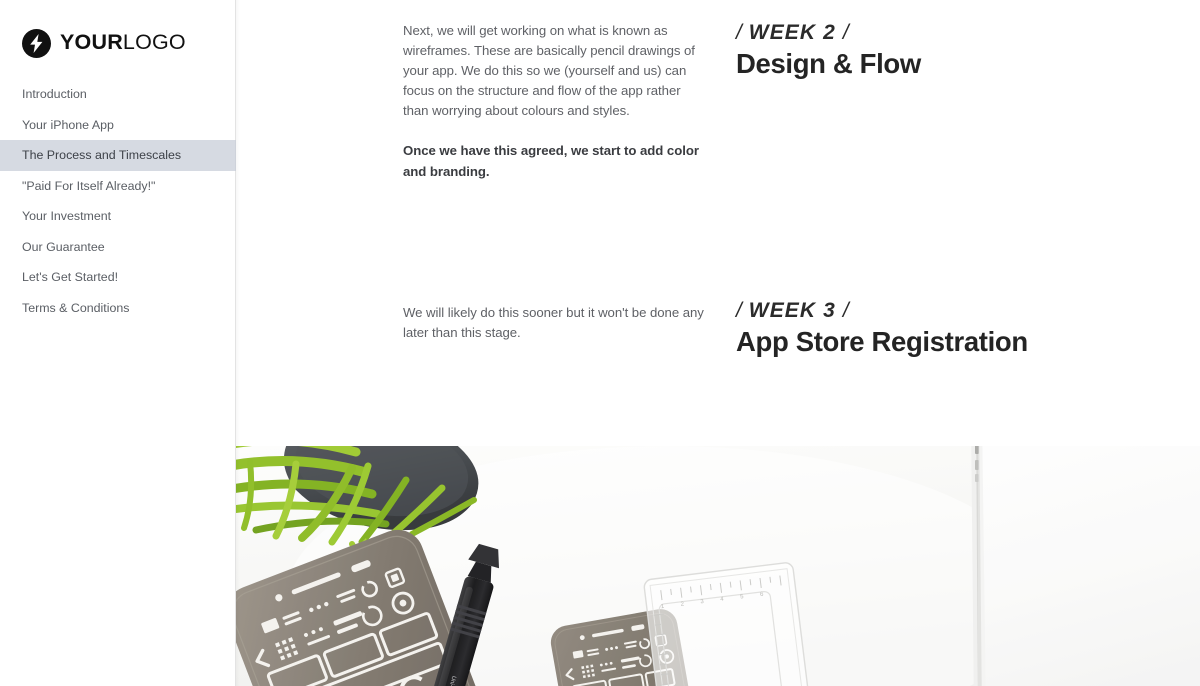 This screenshot has width=1200, height=686. Describe the element at coordinates (845, 32) in the screenshot. I see `eyebrow-slash-right-1: /` at that location.